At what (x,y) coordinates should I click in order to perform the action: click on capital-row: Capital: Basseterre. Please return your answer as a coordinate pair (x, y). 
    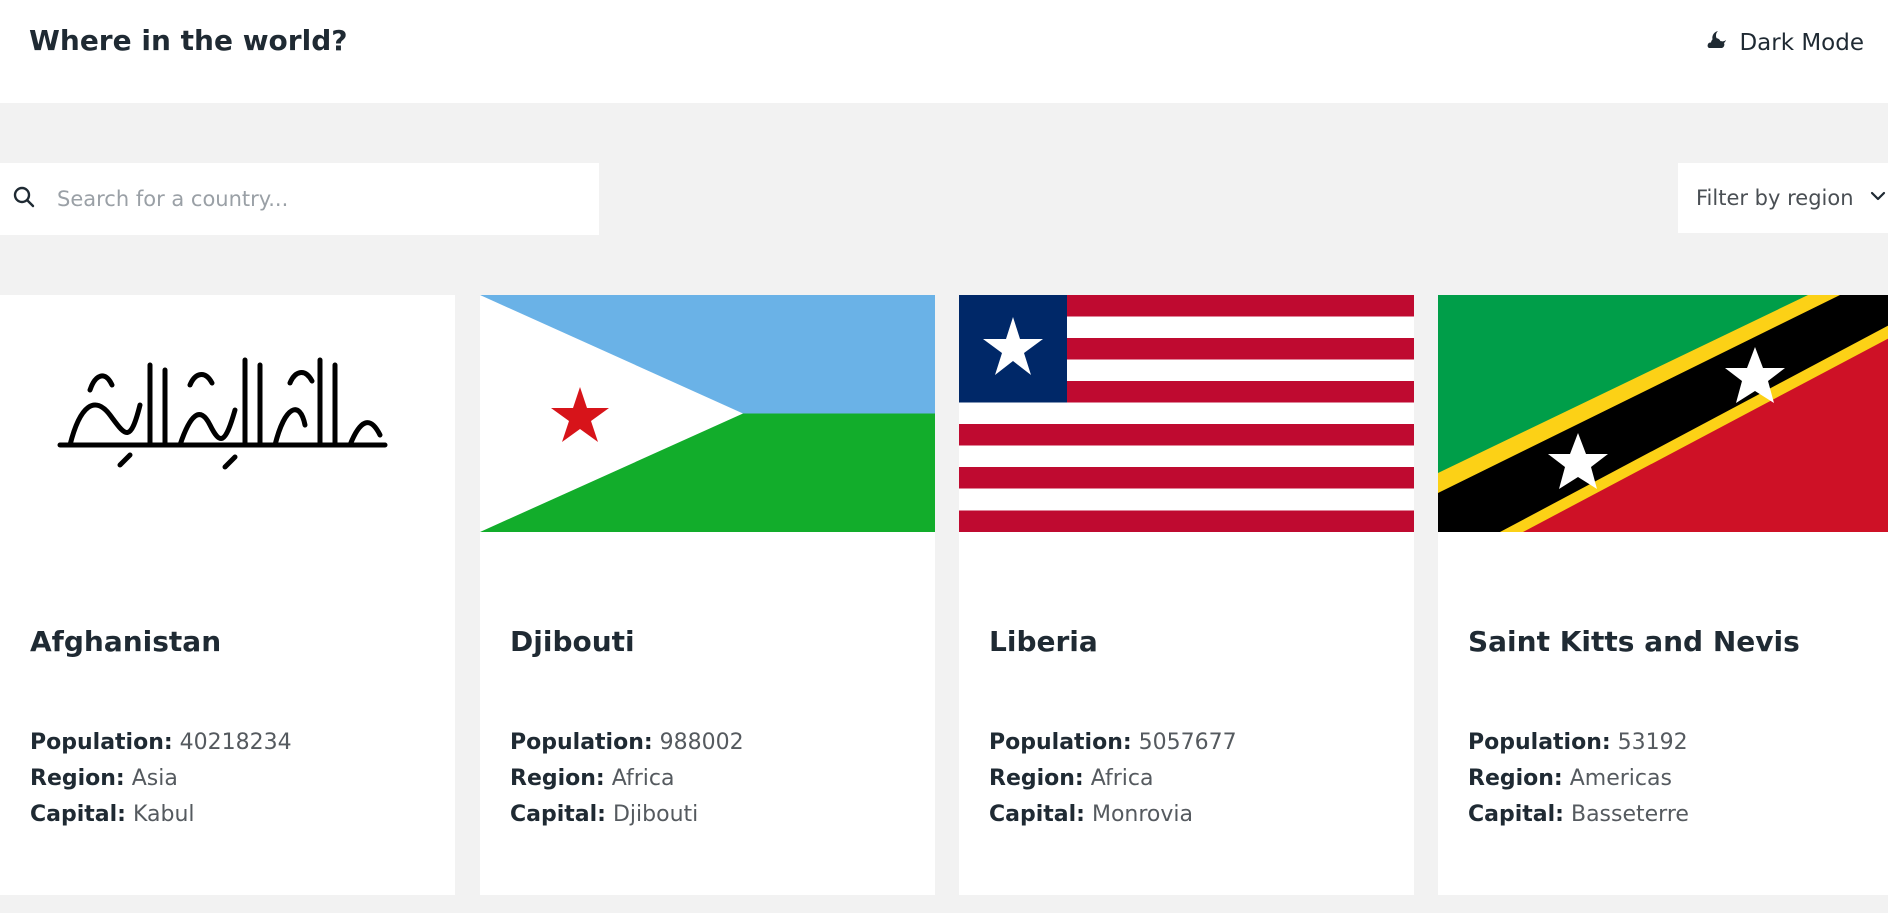
    Looking at the image, I should click on (1578, 815).